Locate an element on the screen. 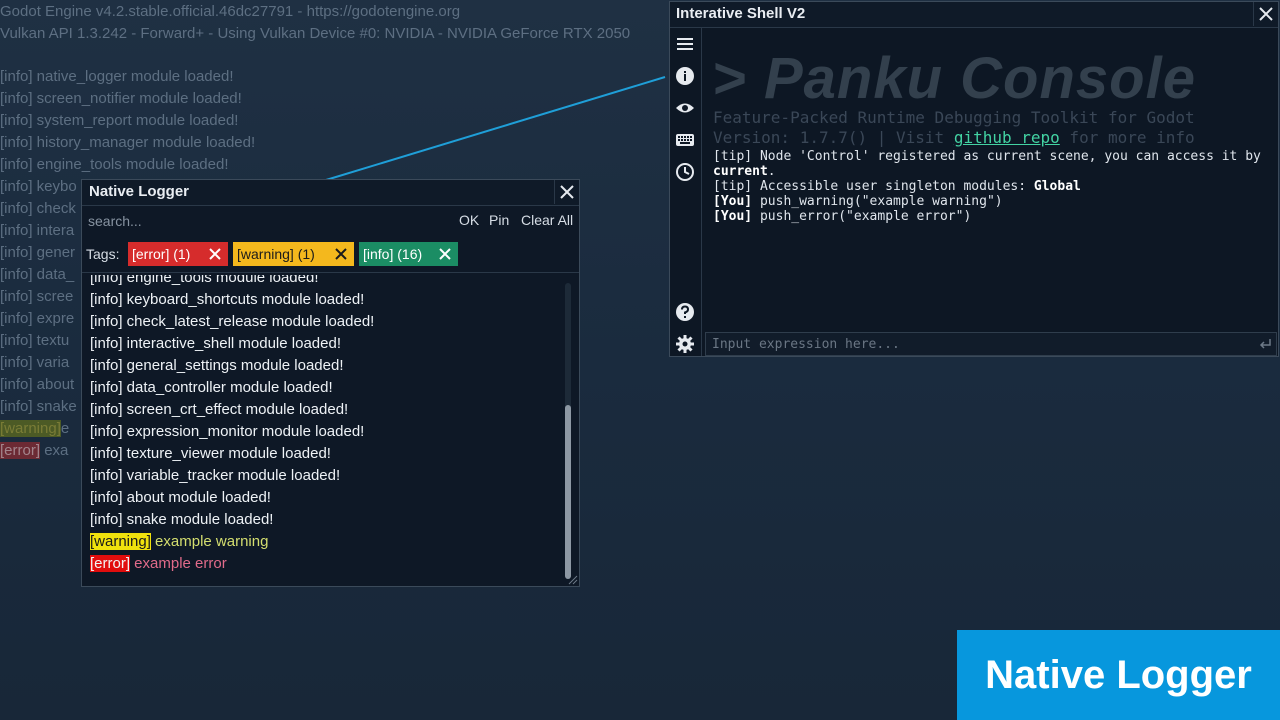  command-text: push_warning("example warning") is located at coordinates (877, 201).